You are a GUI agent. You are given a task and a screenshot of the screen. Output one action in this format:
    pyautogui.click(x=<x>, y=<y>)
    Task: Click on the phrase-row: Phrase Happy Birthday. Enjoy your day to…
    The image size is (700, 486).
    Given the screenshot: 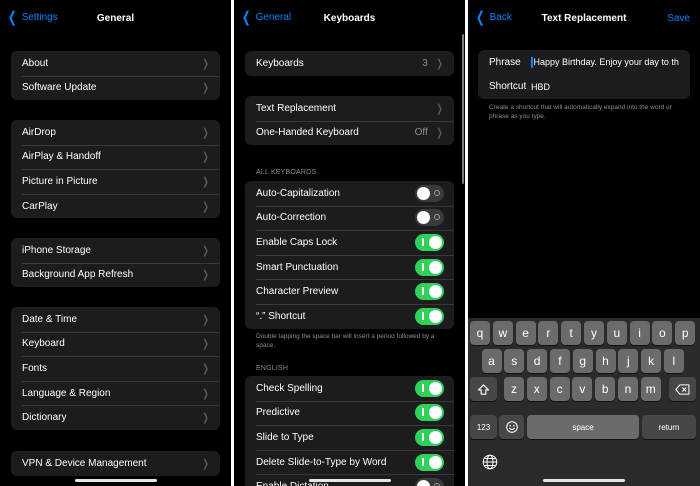 What is the action you would take?
    pyautogui.click(x=584, y=62)
    